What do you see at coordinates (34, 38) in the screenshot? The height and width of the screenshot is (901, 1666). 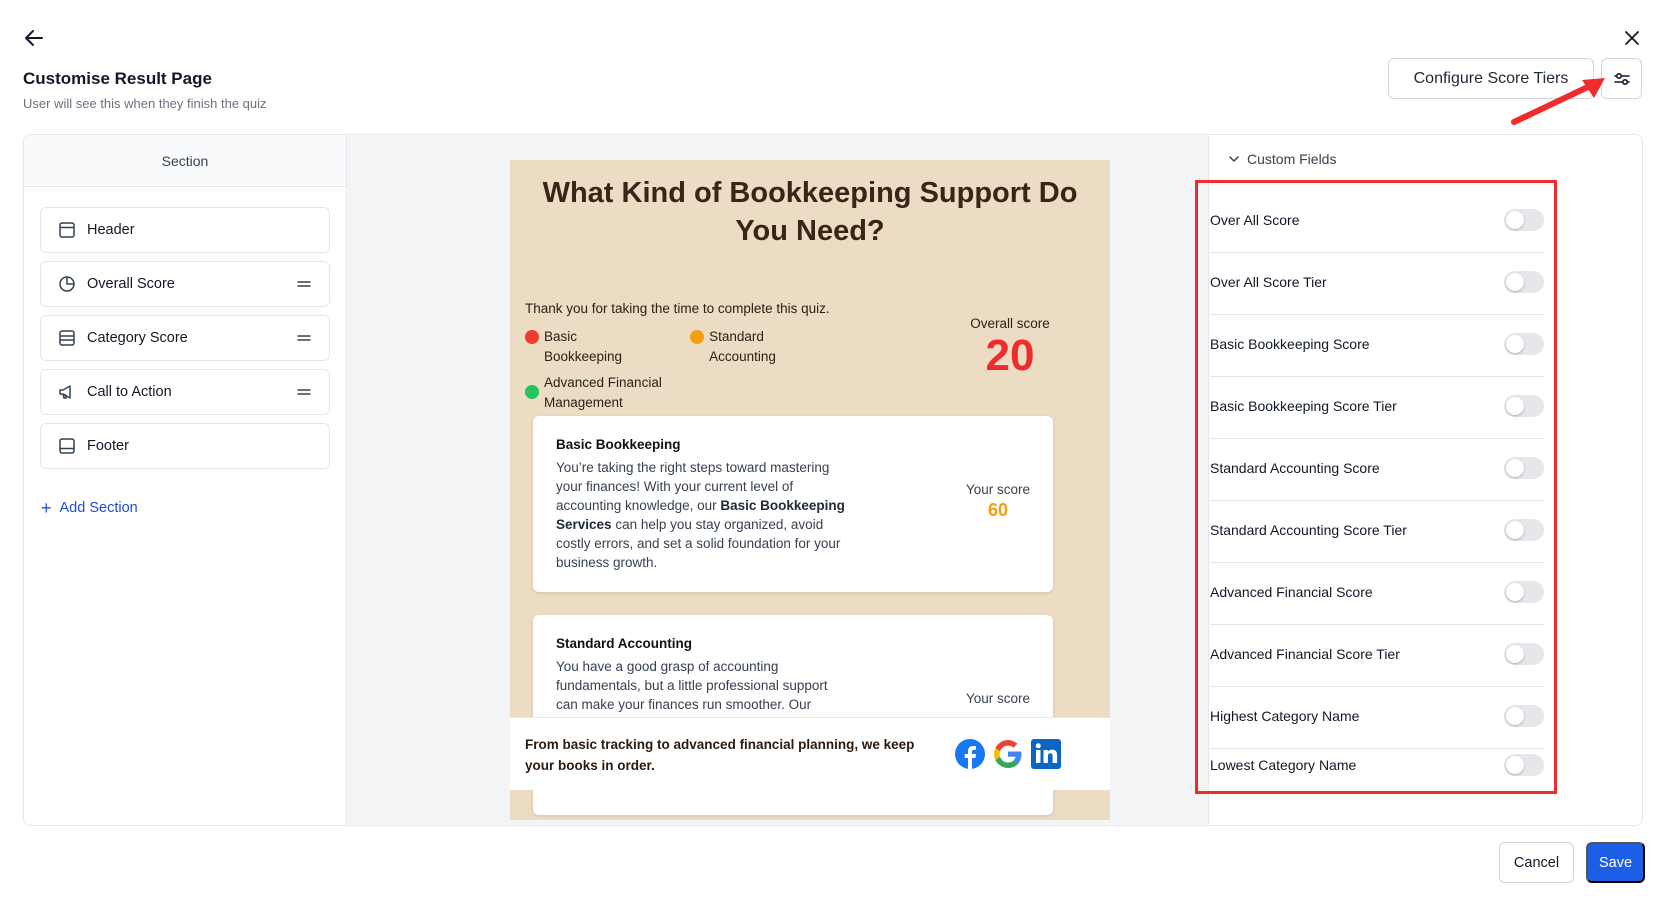 I see `back-arrow-icon` at bounding box center [34, 38].